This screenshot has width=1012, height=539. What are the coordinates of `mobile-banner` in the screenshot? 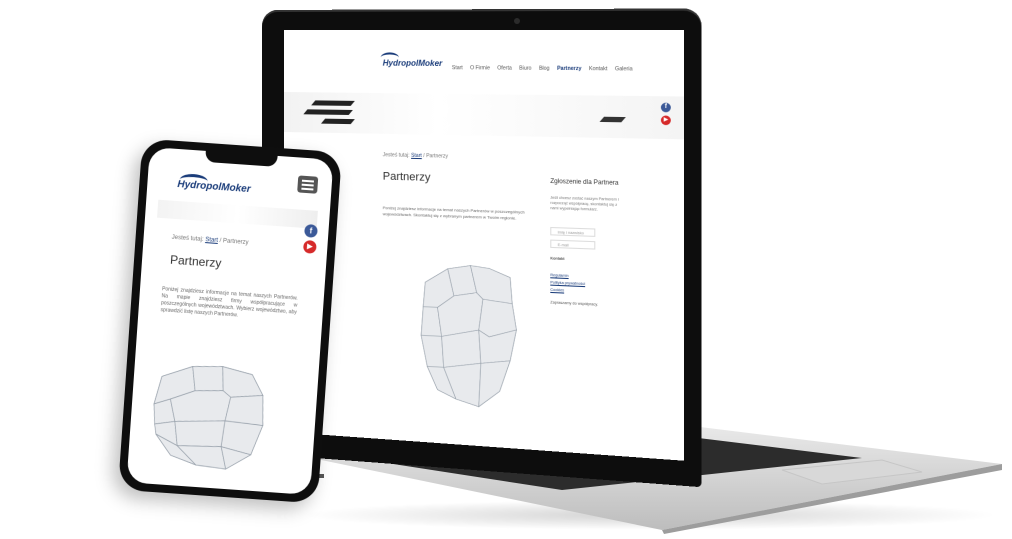 It's located at (237, 214).